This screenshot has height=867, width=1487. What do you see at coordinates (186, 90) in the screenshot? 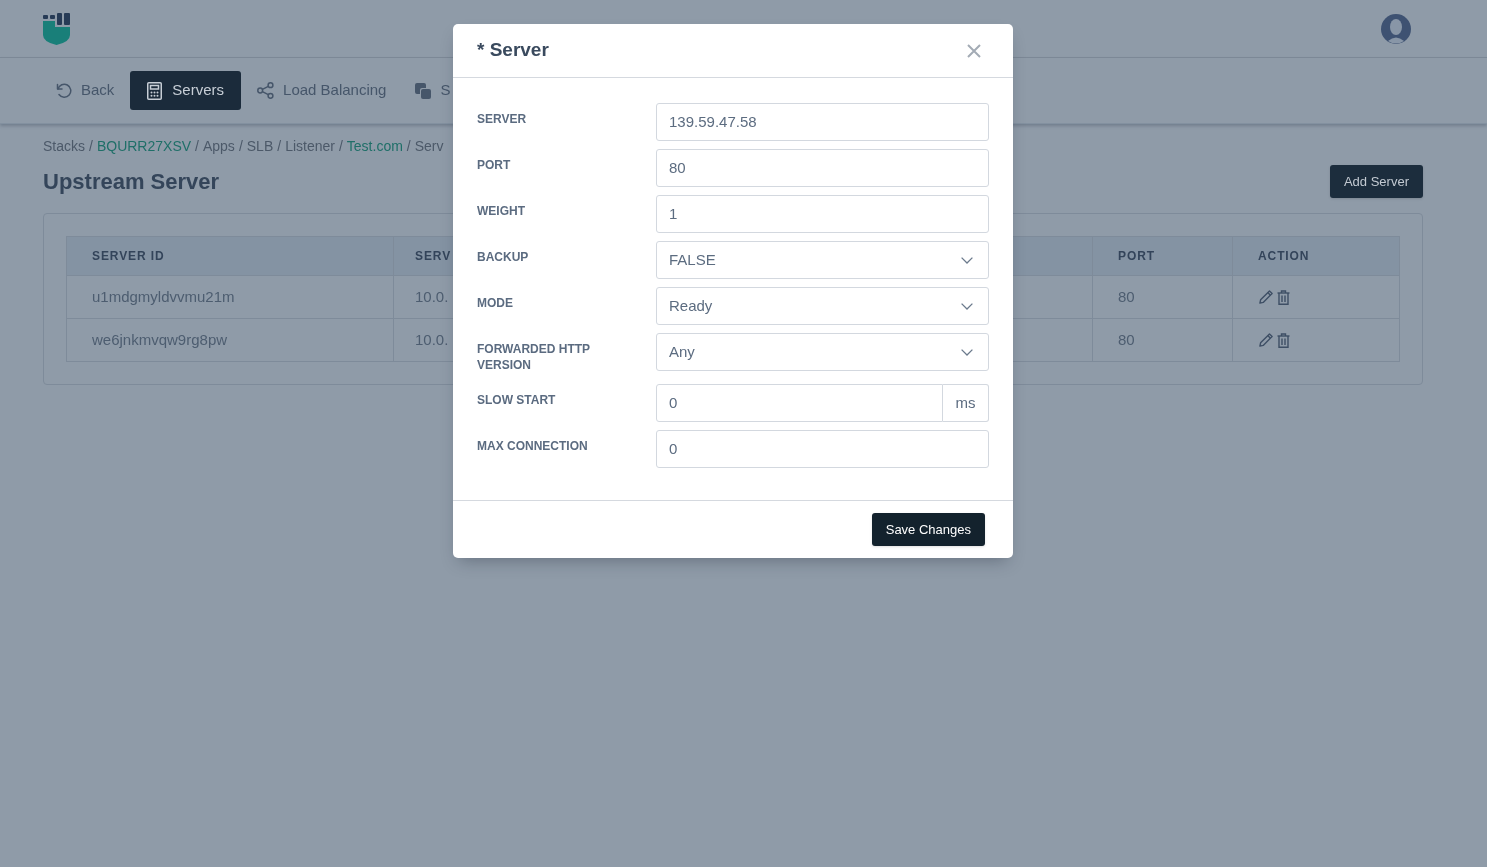
I see `nav-tab: Servers` at bounding box center [186, 90].